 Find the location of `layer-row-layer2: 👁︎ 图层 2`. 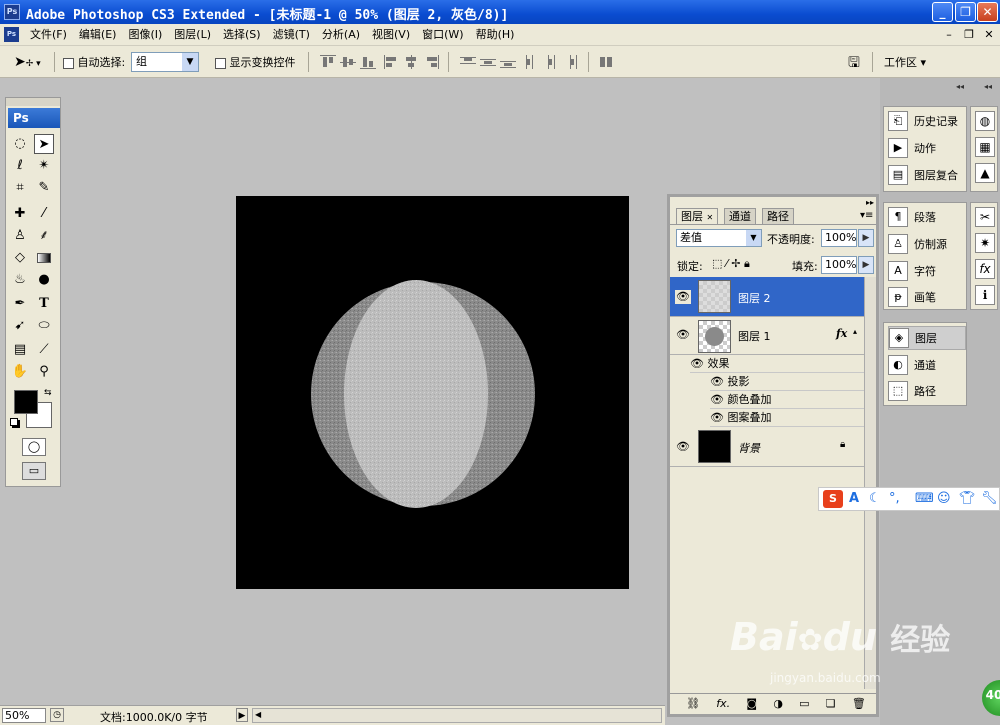

layer-row-layer2: 👁︎ 图层 2 is located at coordinates (767, 297).